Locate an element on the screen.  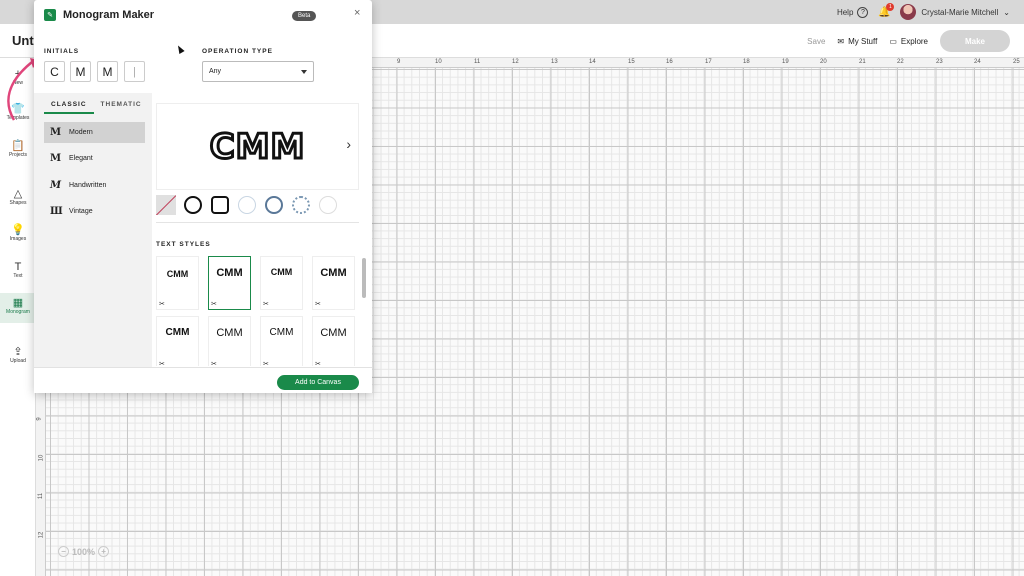
frame-light-circle is located at coordinates (328, 205).